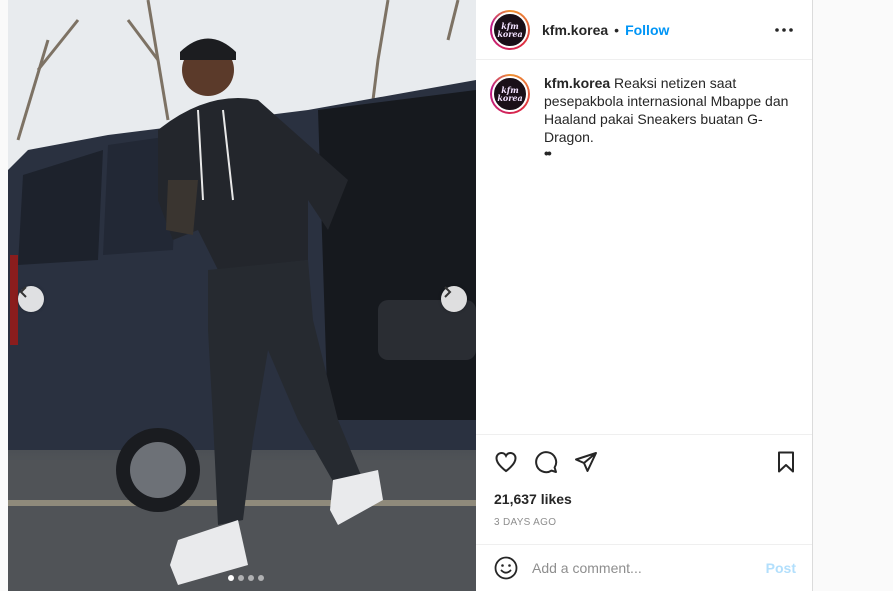 This screenshot has width=893, height=591. I want to click on save-button, so click(786, 462).